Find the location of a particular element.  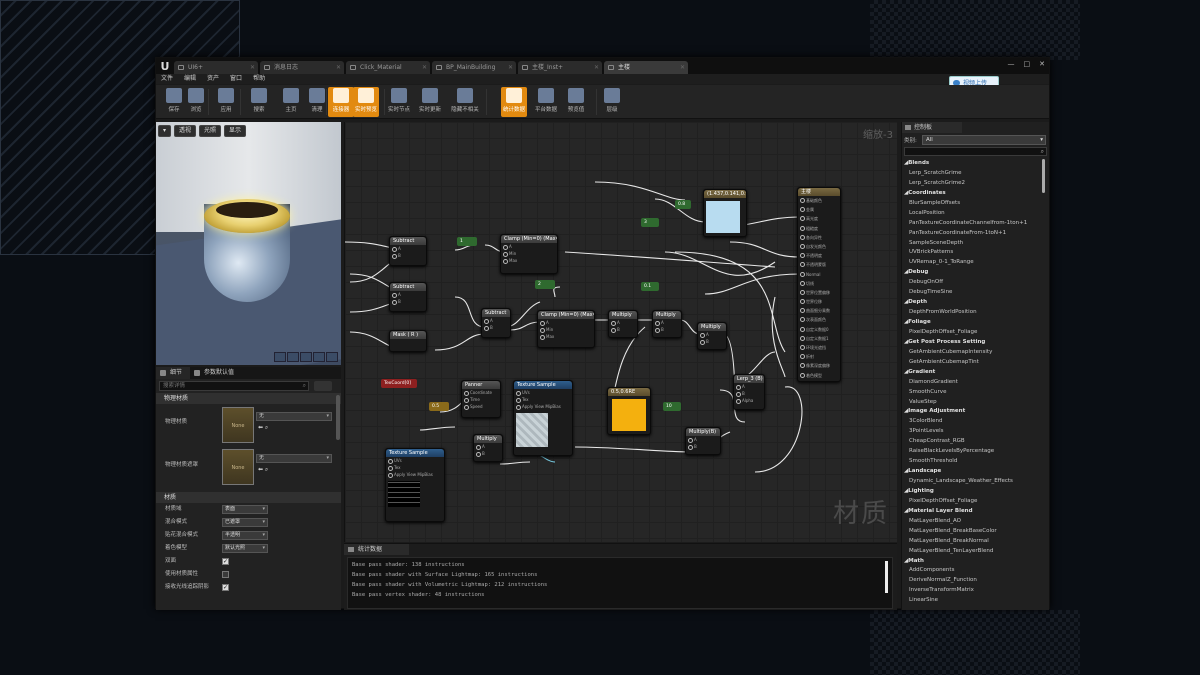

output-pin: 自定义数据1 is located at coordinates (819, 338).